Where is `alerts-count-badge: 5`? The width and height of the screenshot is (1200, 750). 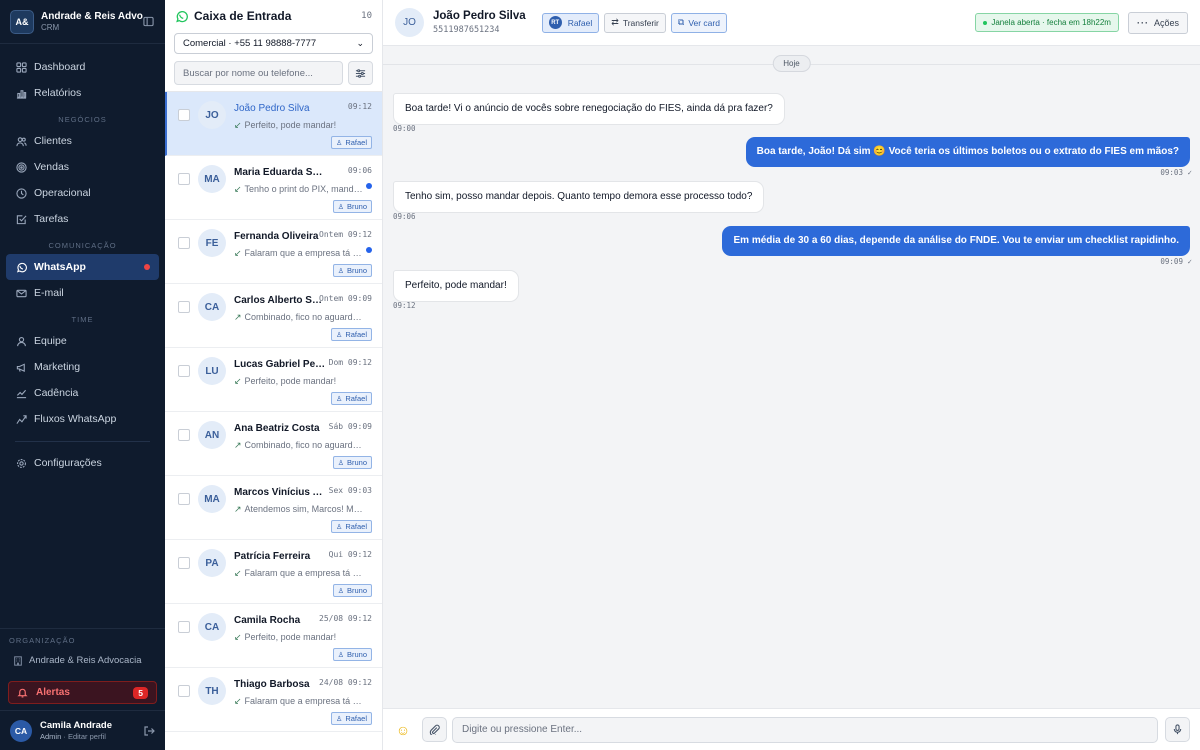 alerts-count-badge: 5 is located at coordinates (140, 692).